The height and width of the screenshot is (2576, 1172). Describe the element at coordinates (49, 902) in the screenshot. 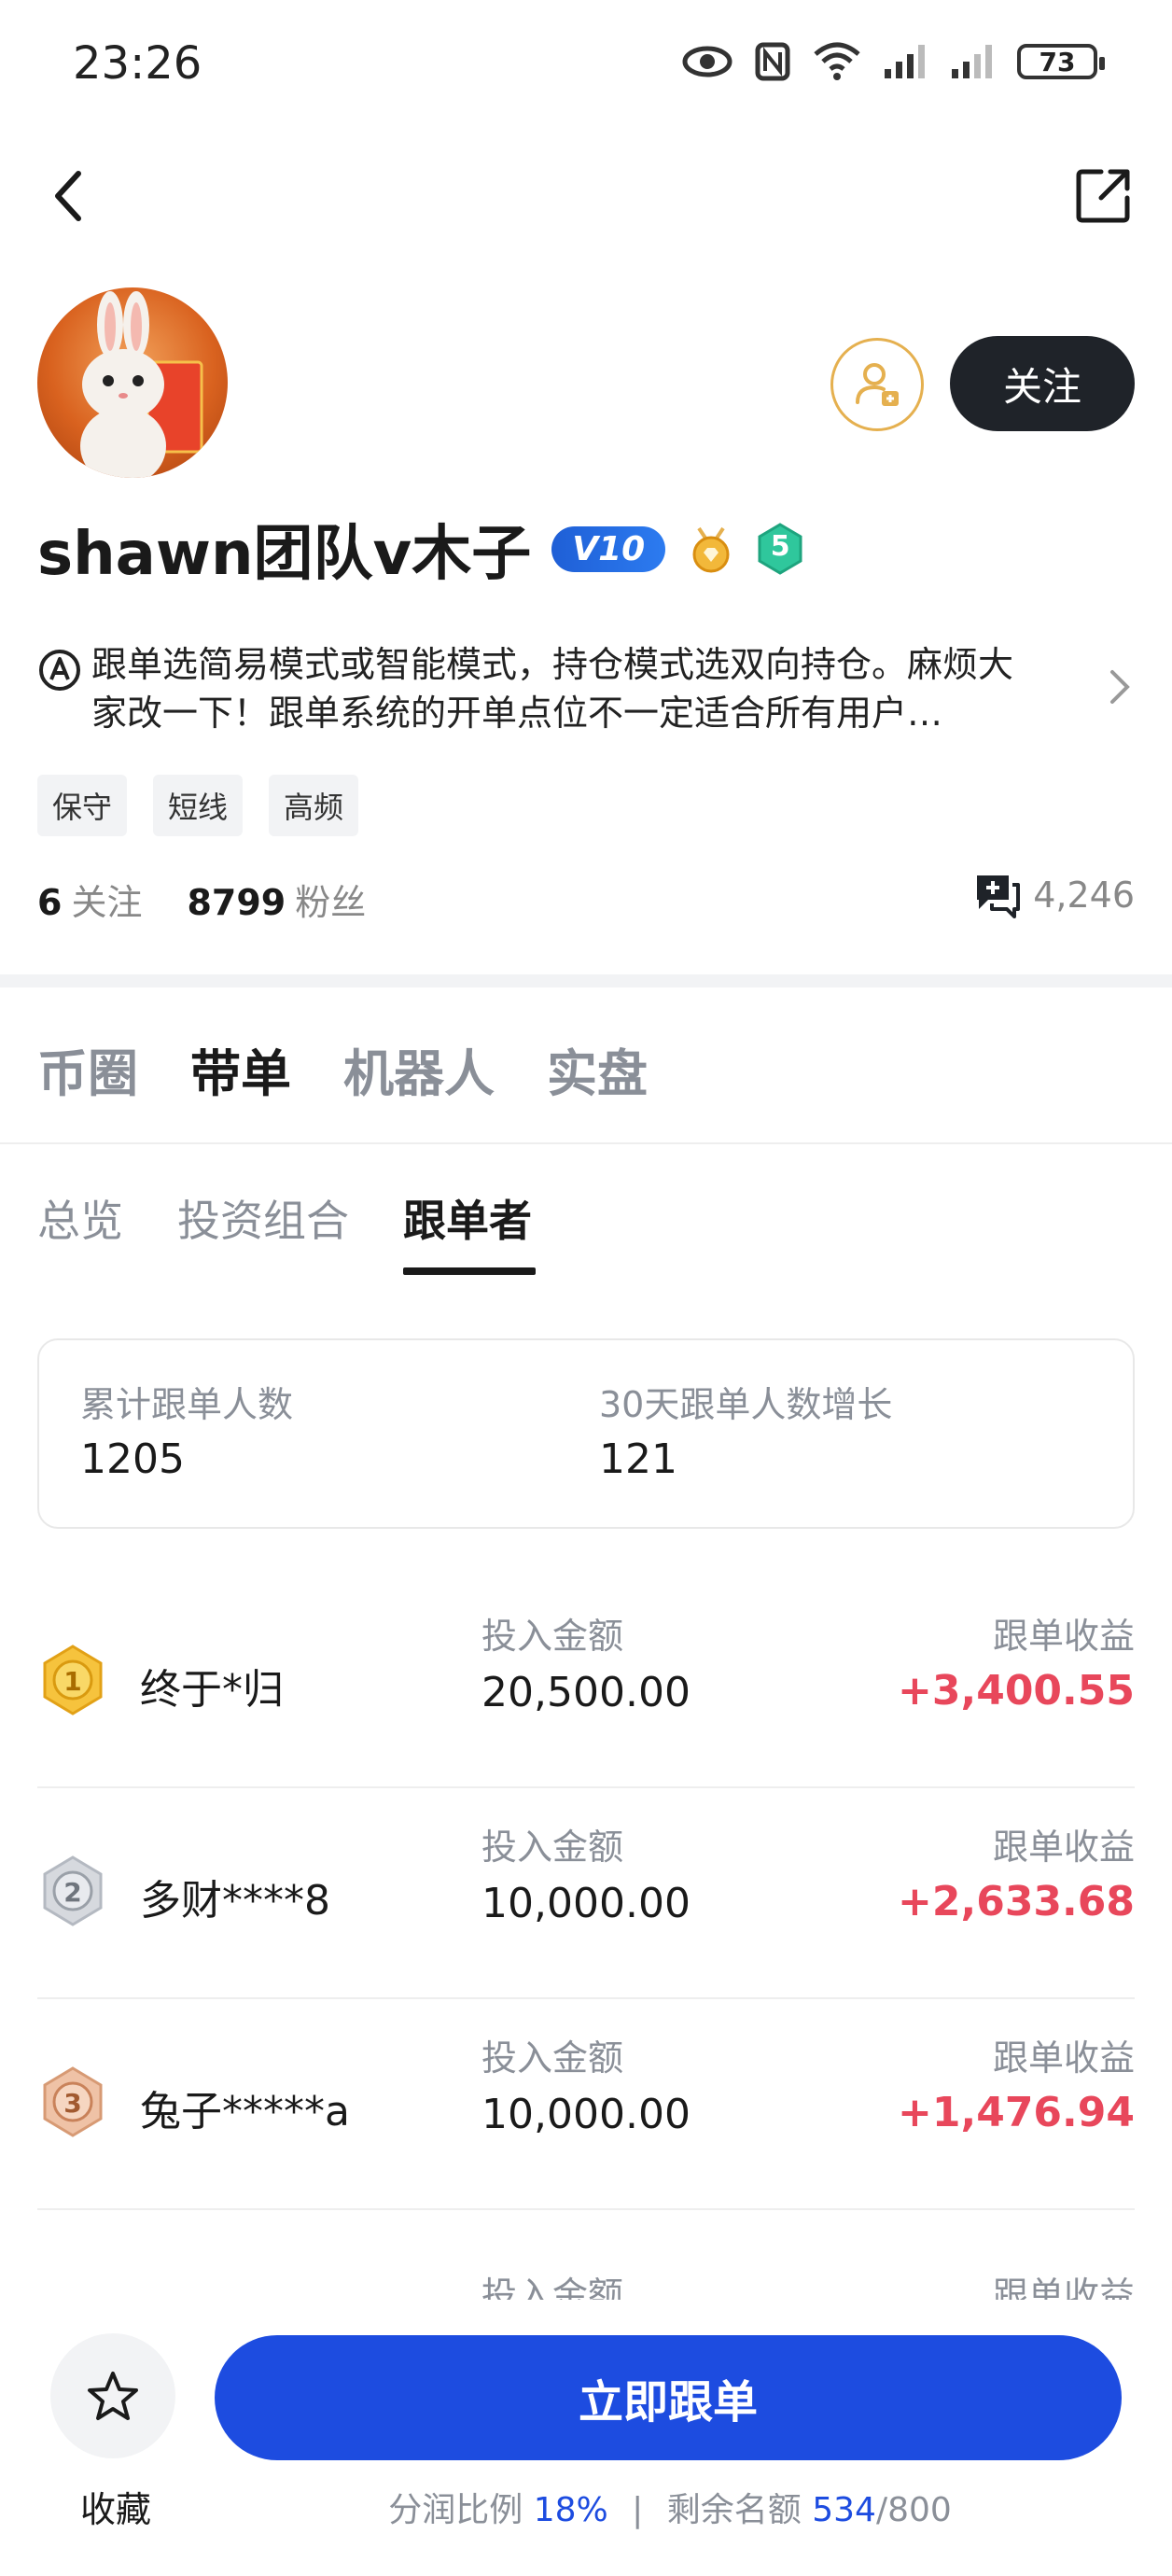

I see `following-count: 6` at that location.